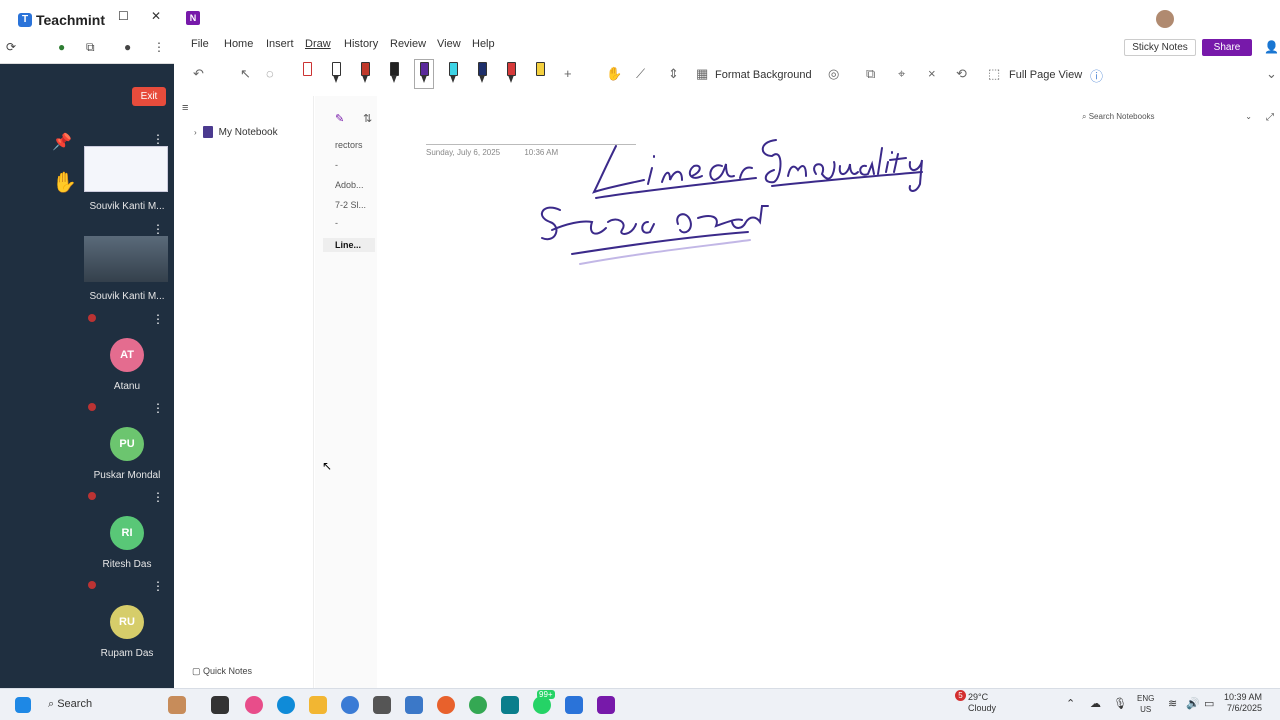 This screenshot has width=1280, height=720. I want to click on pen-red-icon, so click(365, 74).